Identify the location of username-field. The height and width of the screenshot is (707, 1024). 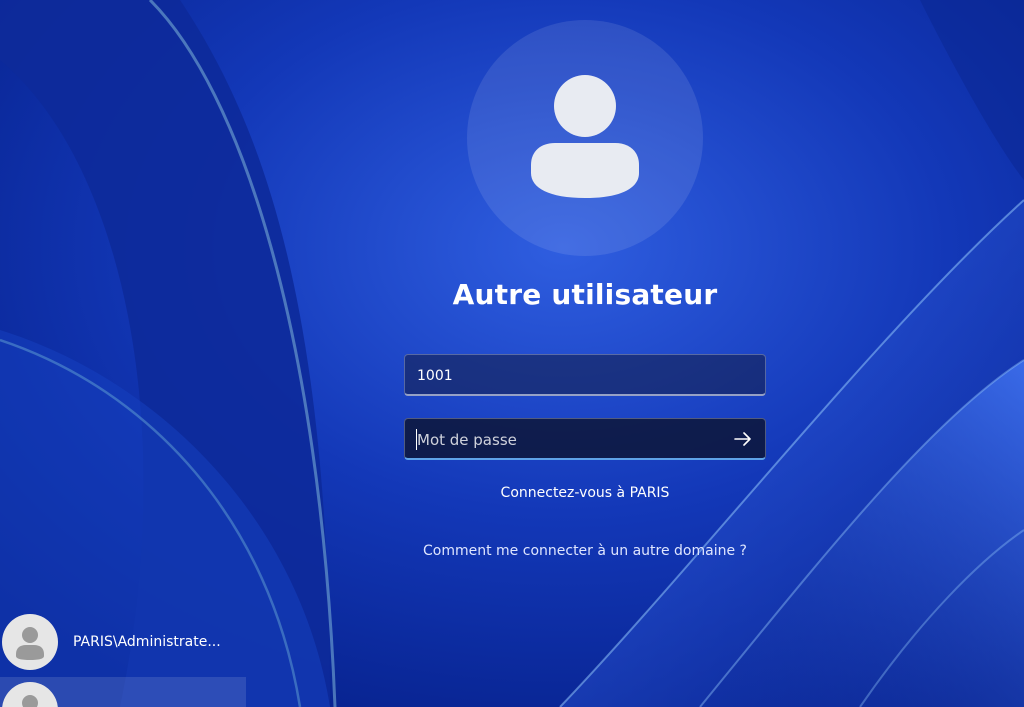
(585, 375).